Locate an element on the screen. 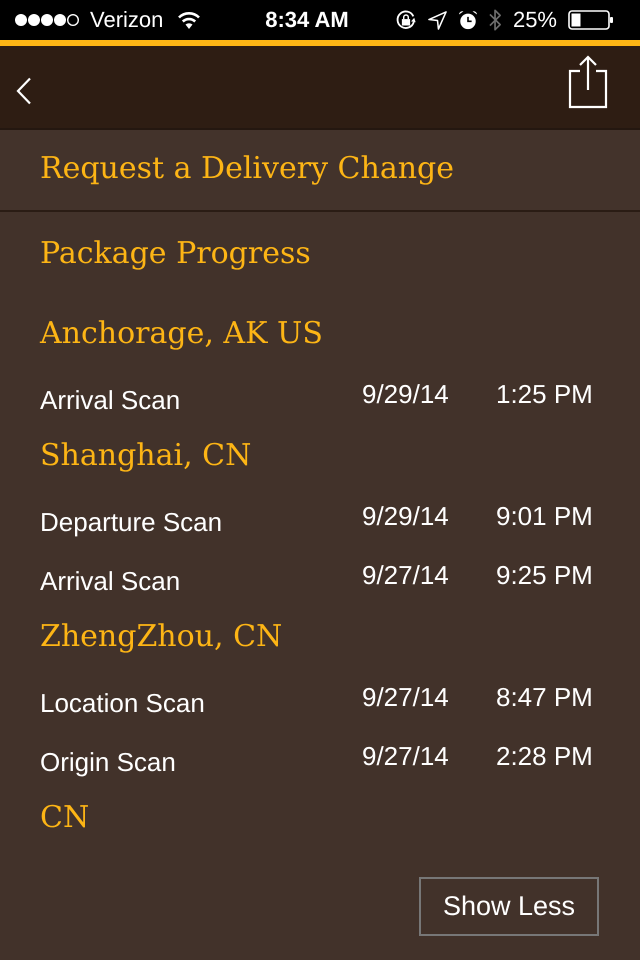  carrier-name: Verizon is located at coordinates (127, 20).